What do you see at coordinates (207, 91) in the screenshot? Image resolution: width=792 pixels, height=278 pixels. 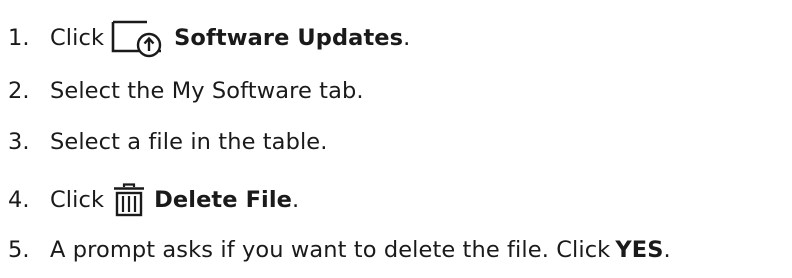 I see `step-text: Select the My Software tab.` at bounding box center [207, 91].